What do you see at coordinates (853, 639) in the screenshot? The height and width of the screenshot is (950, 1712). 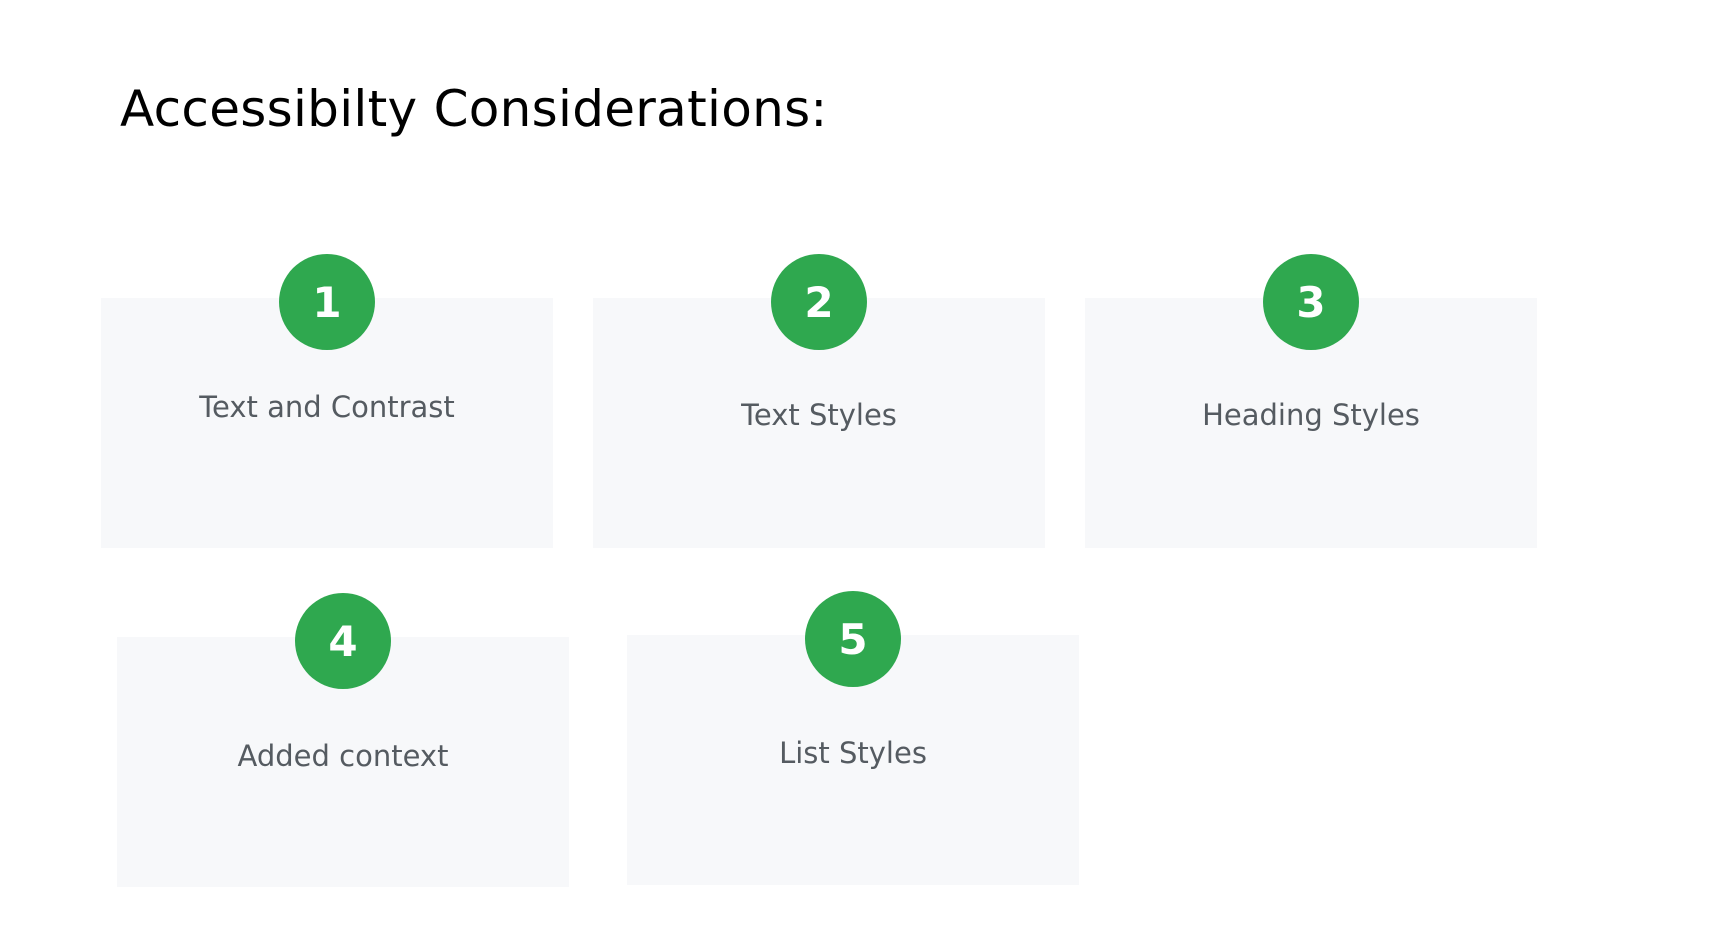 I see `number-badge-5: 5` at bounding box center [853, 639].